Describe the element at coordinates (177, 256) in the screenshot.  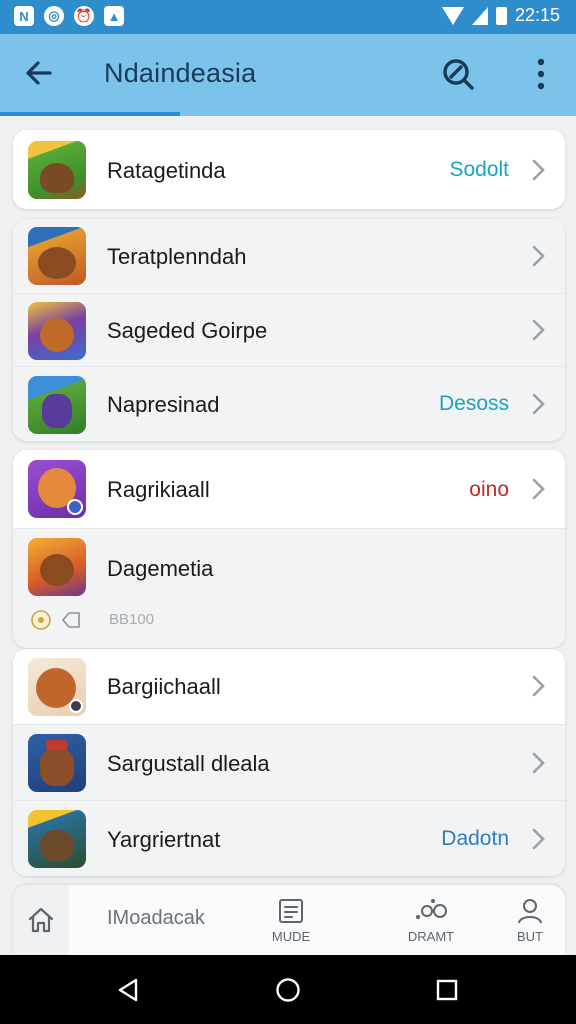
I see `list-item-label: Terаtplenndah` at that location.